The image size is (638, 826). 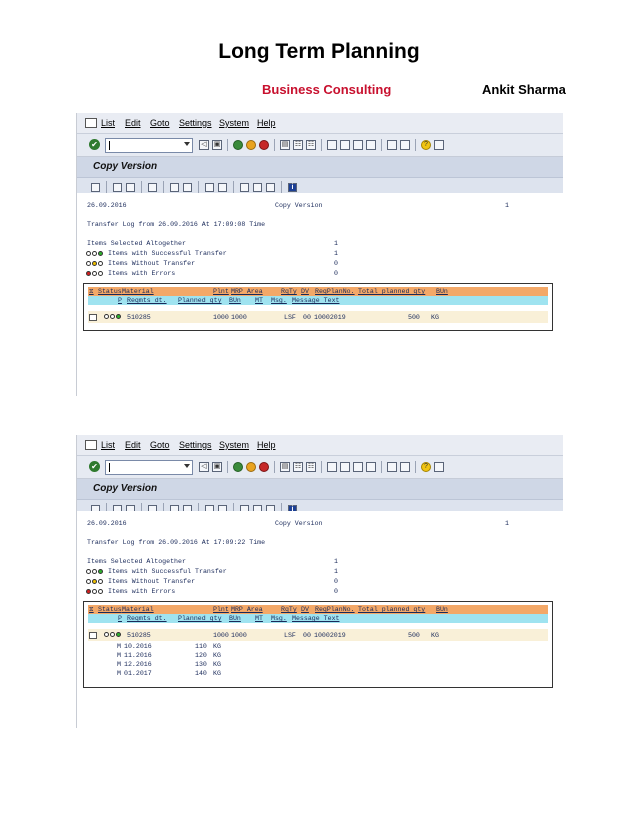 I want to click on sum-icon, so click(x=174, y=187).